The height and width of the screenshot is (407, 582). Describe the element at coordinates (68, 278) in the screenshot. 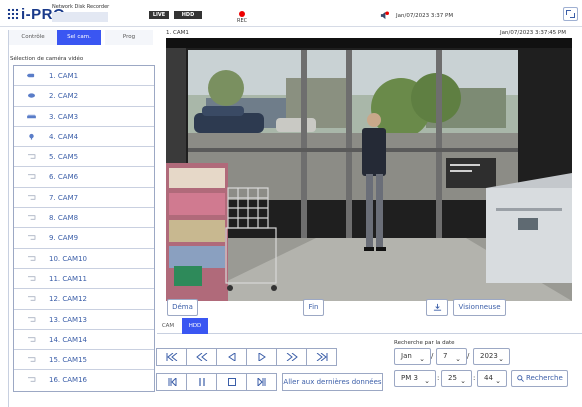

I see `camera-label: 11. CAM11` at that location.